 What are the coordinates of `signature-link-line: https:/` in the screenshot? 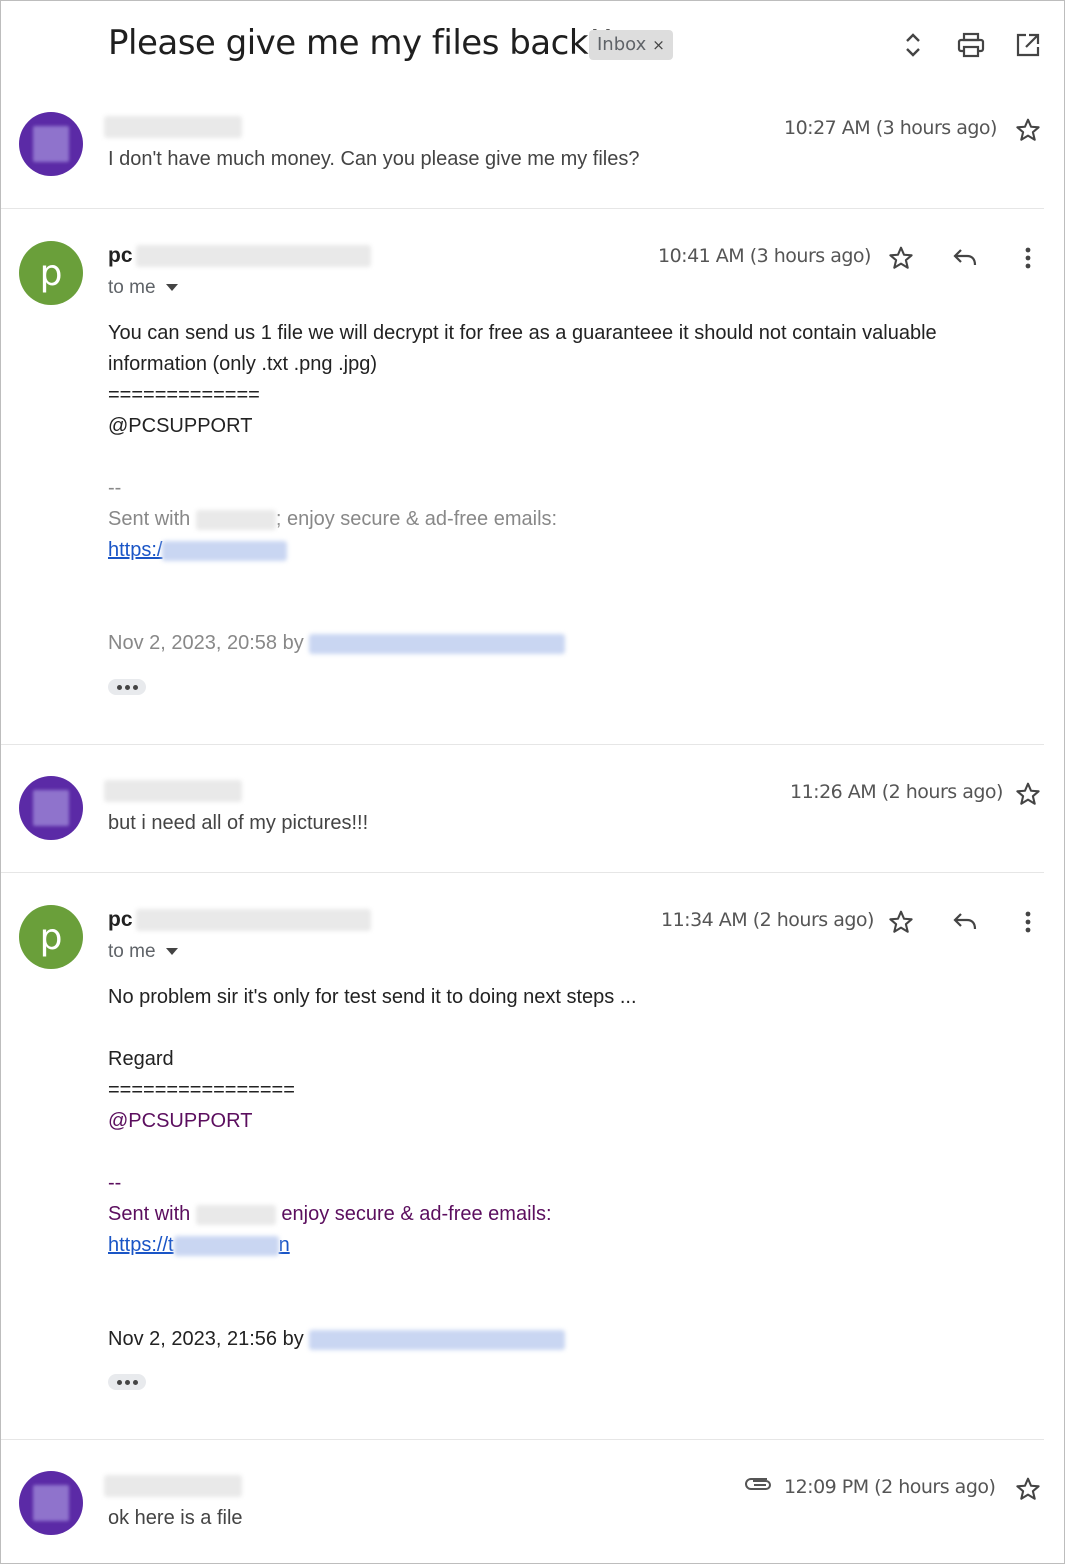 It's located at (198, 550).